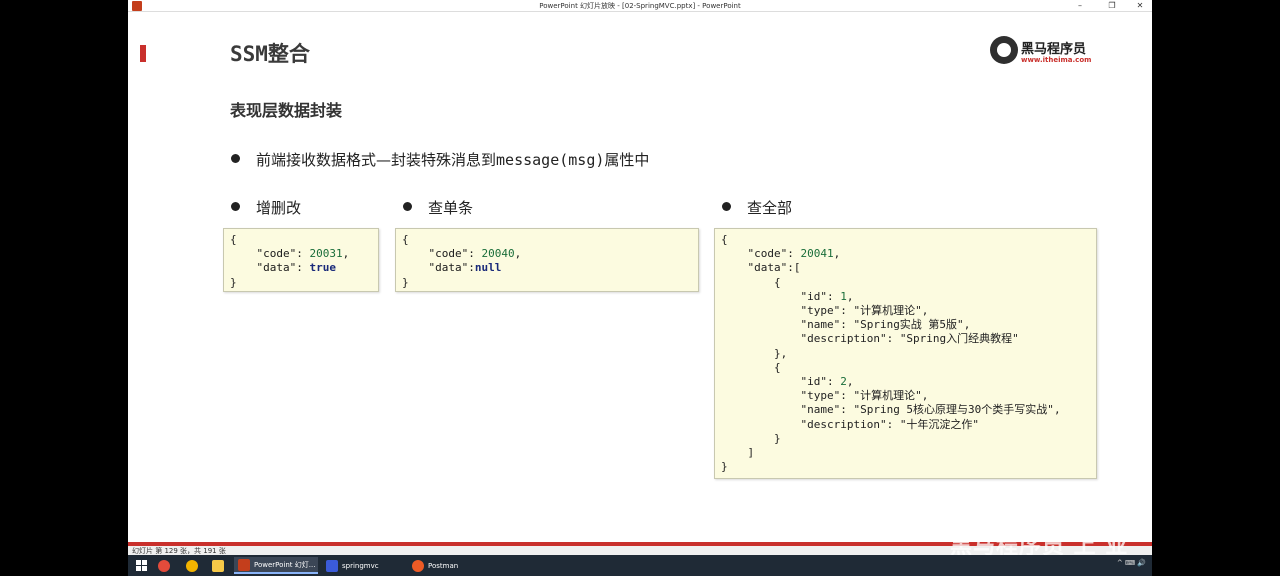 This screenshot has width=1280, height=576. What do you see at coordinates (1112, 6) in the screenshot?
I see `restore-button: ❐` at bounding box center [1112, 6].